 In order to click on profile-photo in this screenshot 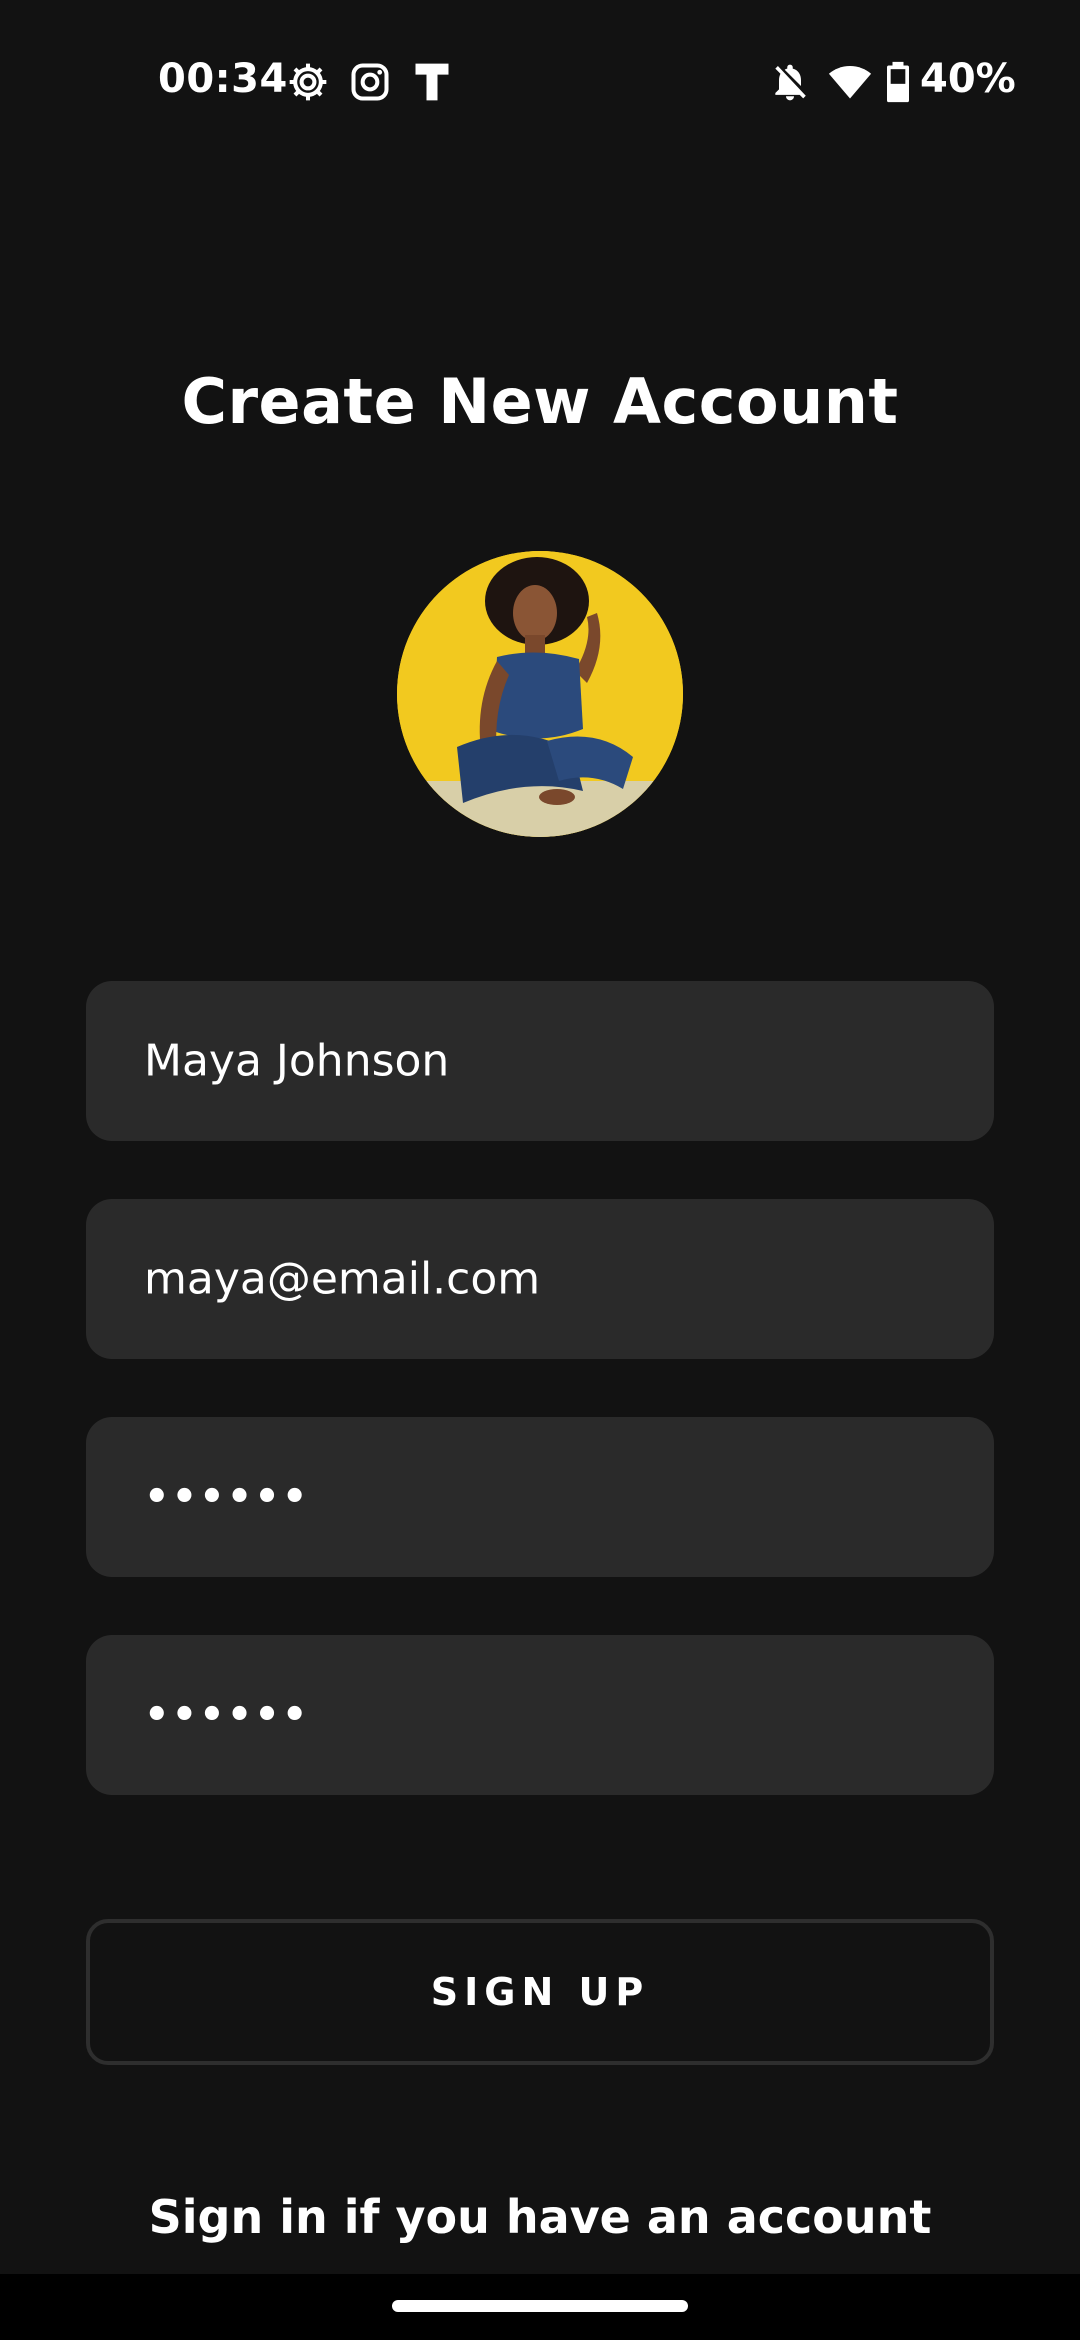, I will do `click(540, 694)`.